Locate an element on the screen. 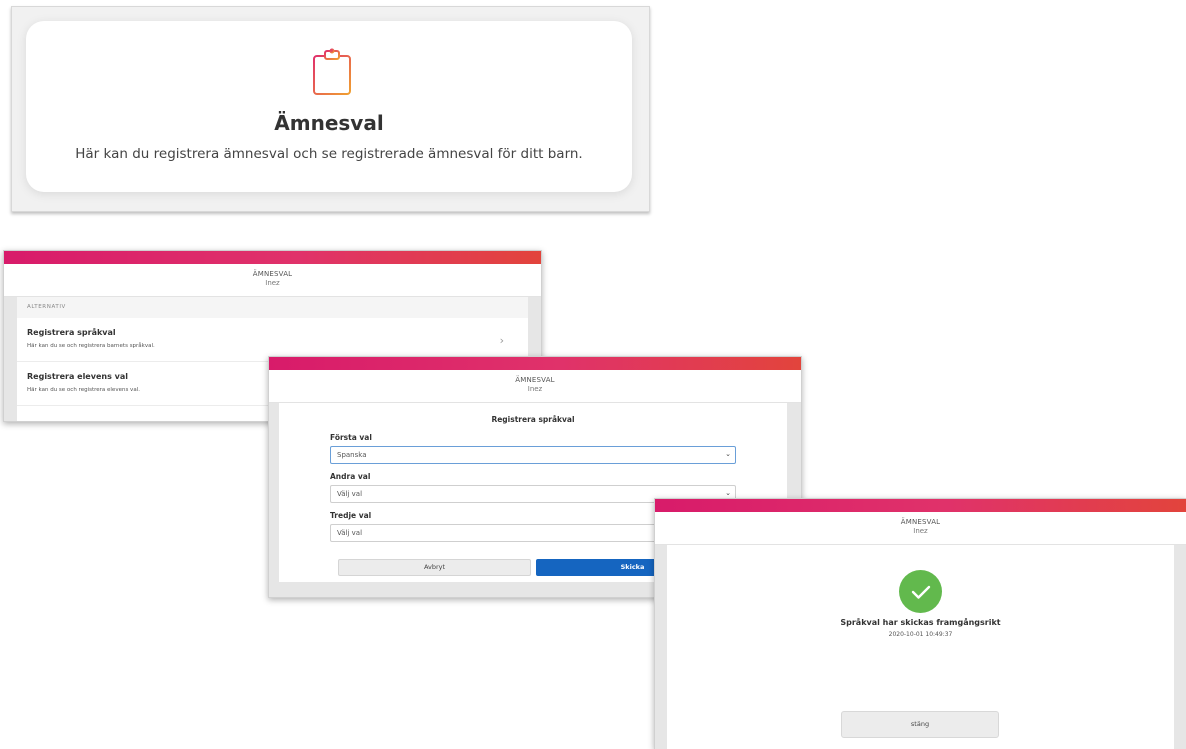 This screenshot has height=749, width=1186. success-timestamp: 2020-10-01 10:49:37 is located at coordinates (920, 634).